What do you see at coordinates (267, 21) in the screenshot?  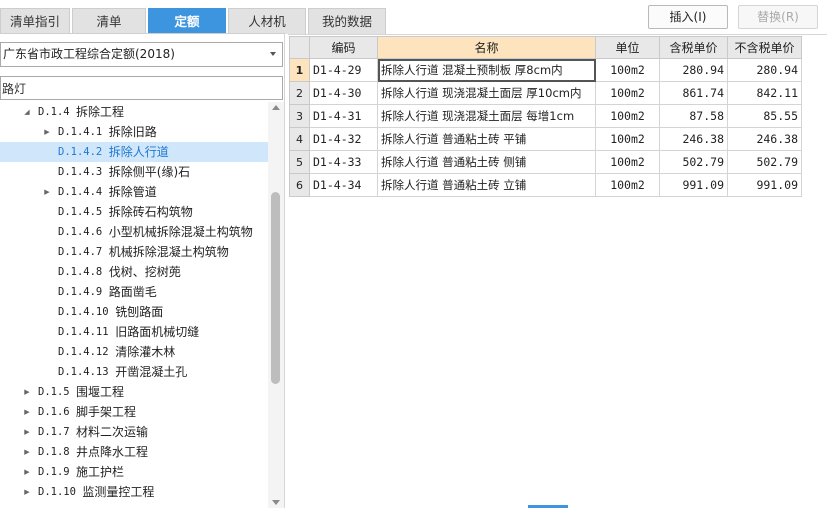 I see `tab-labor-material-machine: 人材机` at bounding box center [267, 21].